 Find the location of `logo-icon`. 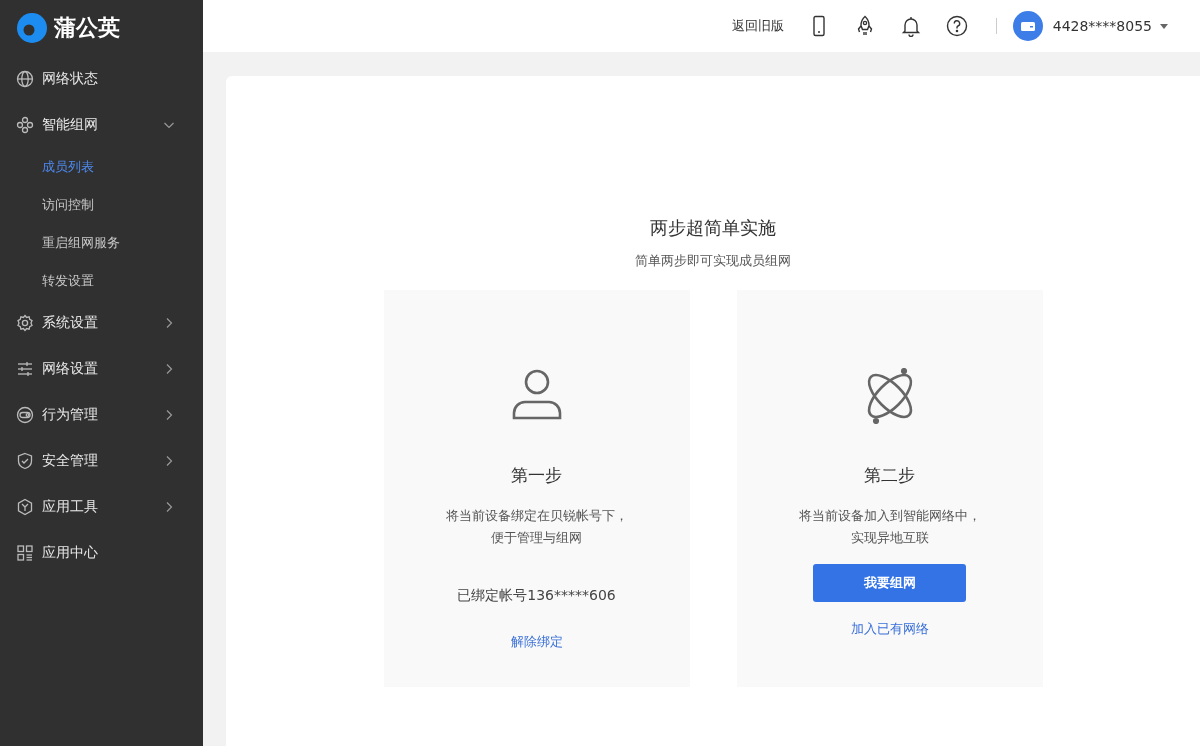

logo-icon is located at coordinates (32, 28).